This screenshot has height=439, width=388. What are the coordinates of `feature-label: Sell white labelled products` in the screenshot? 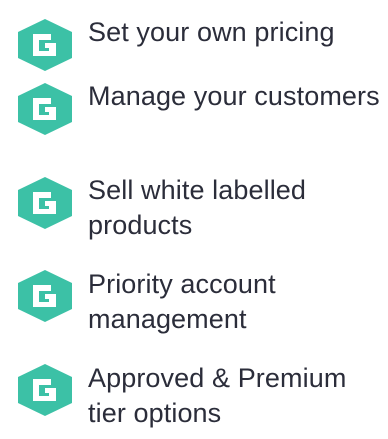 It's located at (197, 207).